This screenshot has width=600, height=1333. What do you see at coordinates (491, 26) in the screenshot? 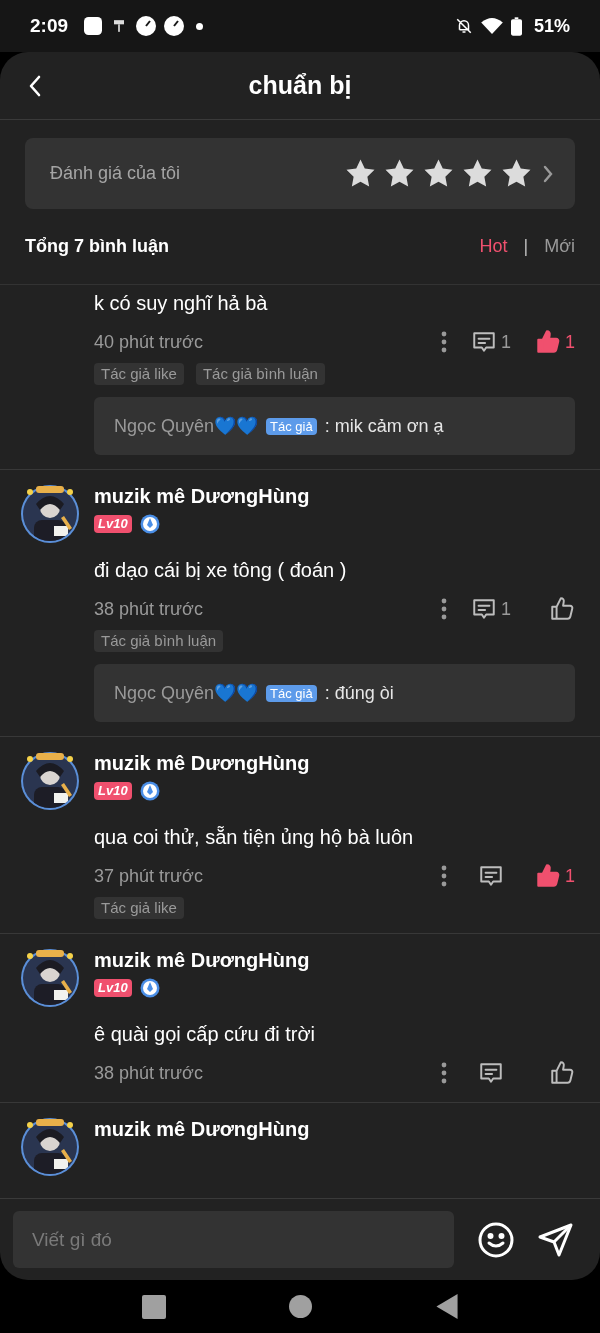
I see `wifi-icon` at bounding box center [491, 26].